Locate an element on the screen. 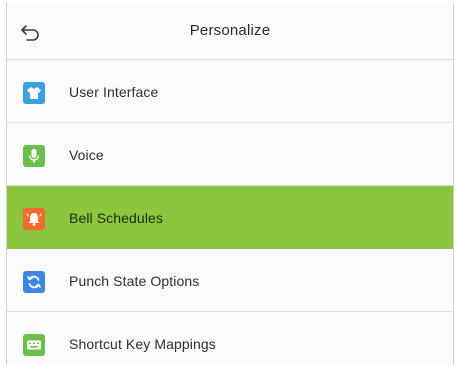 Image resolution: width=456 pixels, height=367 pixels. menu-item-label: Bell Schedules is located at coordinates (116, 218).